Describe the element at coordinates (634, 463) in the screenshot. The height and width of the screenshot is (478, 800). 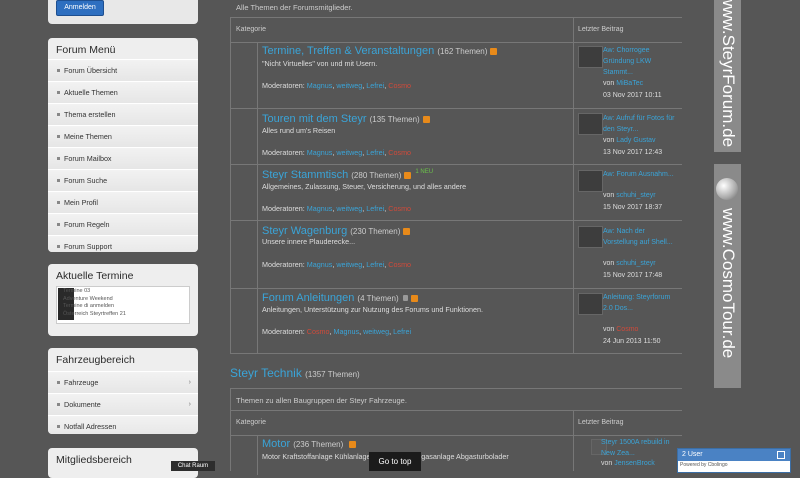
I see `author-link: JensenBrock` at that location.